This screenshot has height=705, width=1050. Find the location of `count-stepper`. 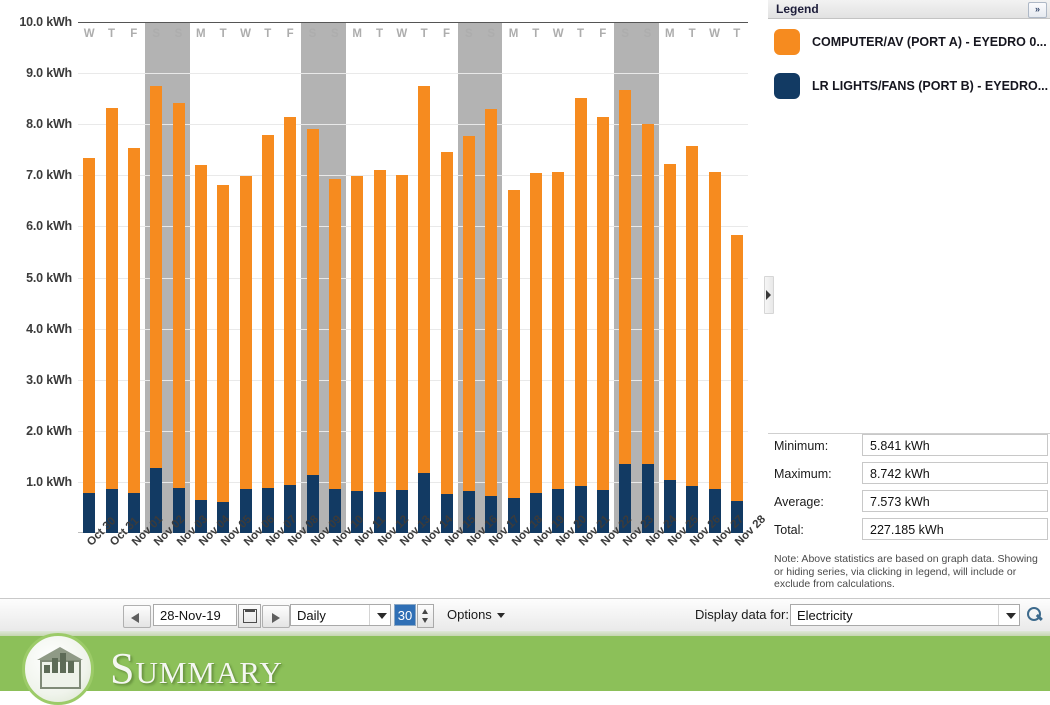

count-stepper is located at coordinates (425, 616).